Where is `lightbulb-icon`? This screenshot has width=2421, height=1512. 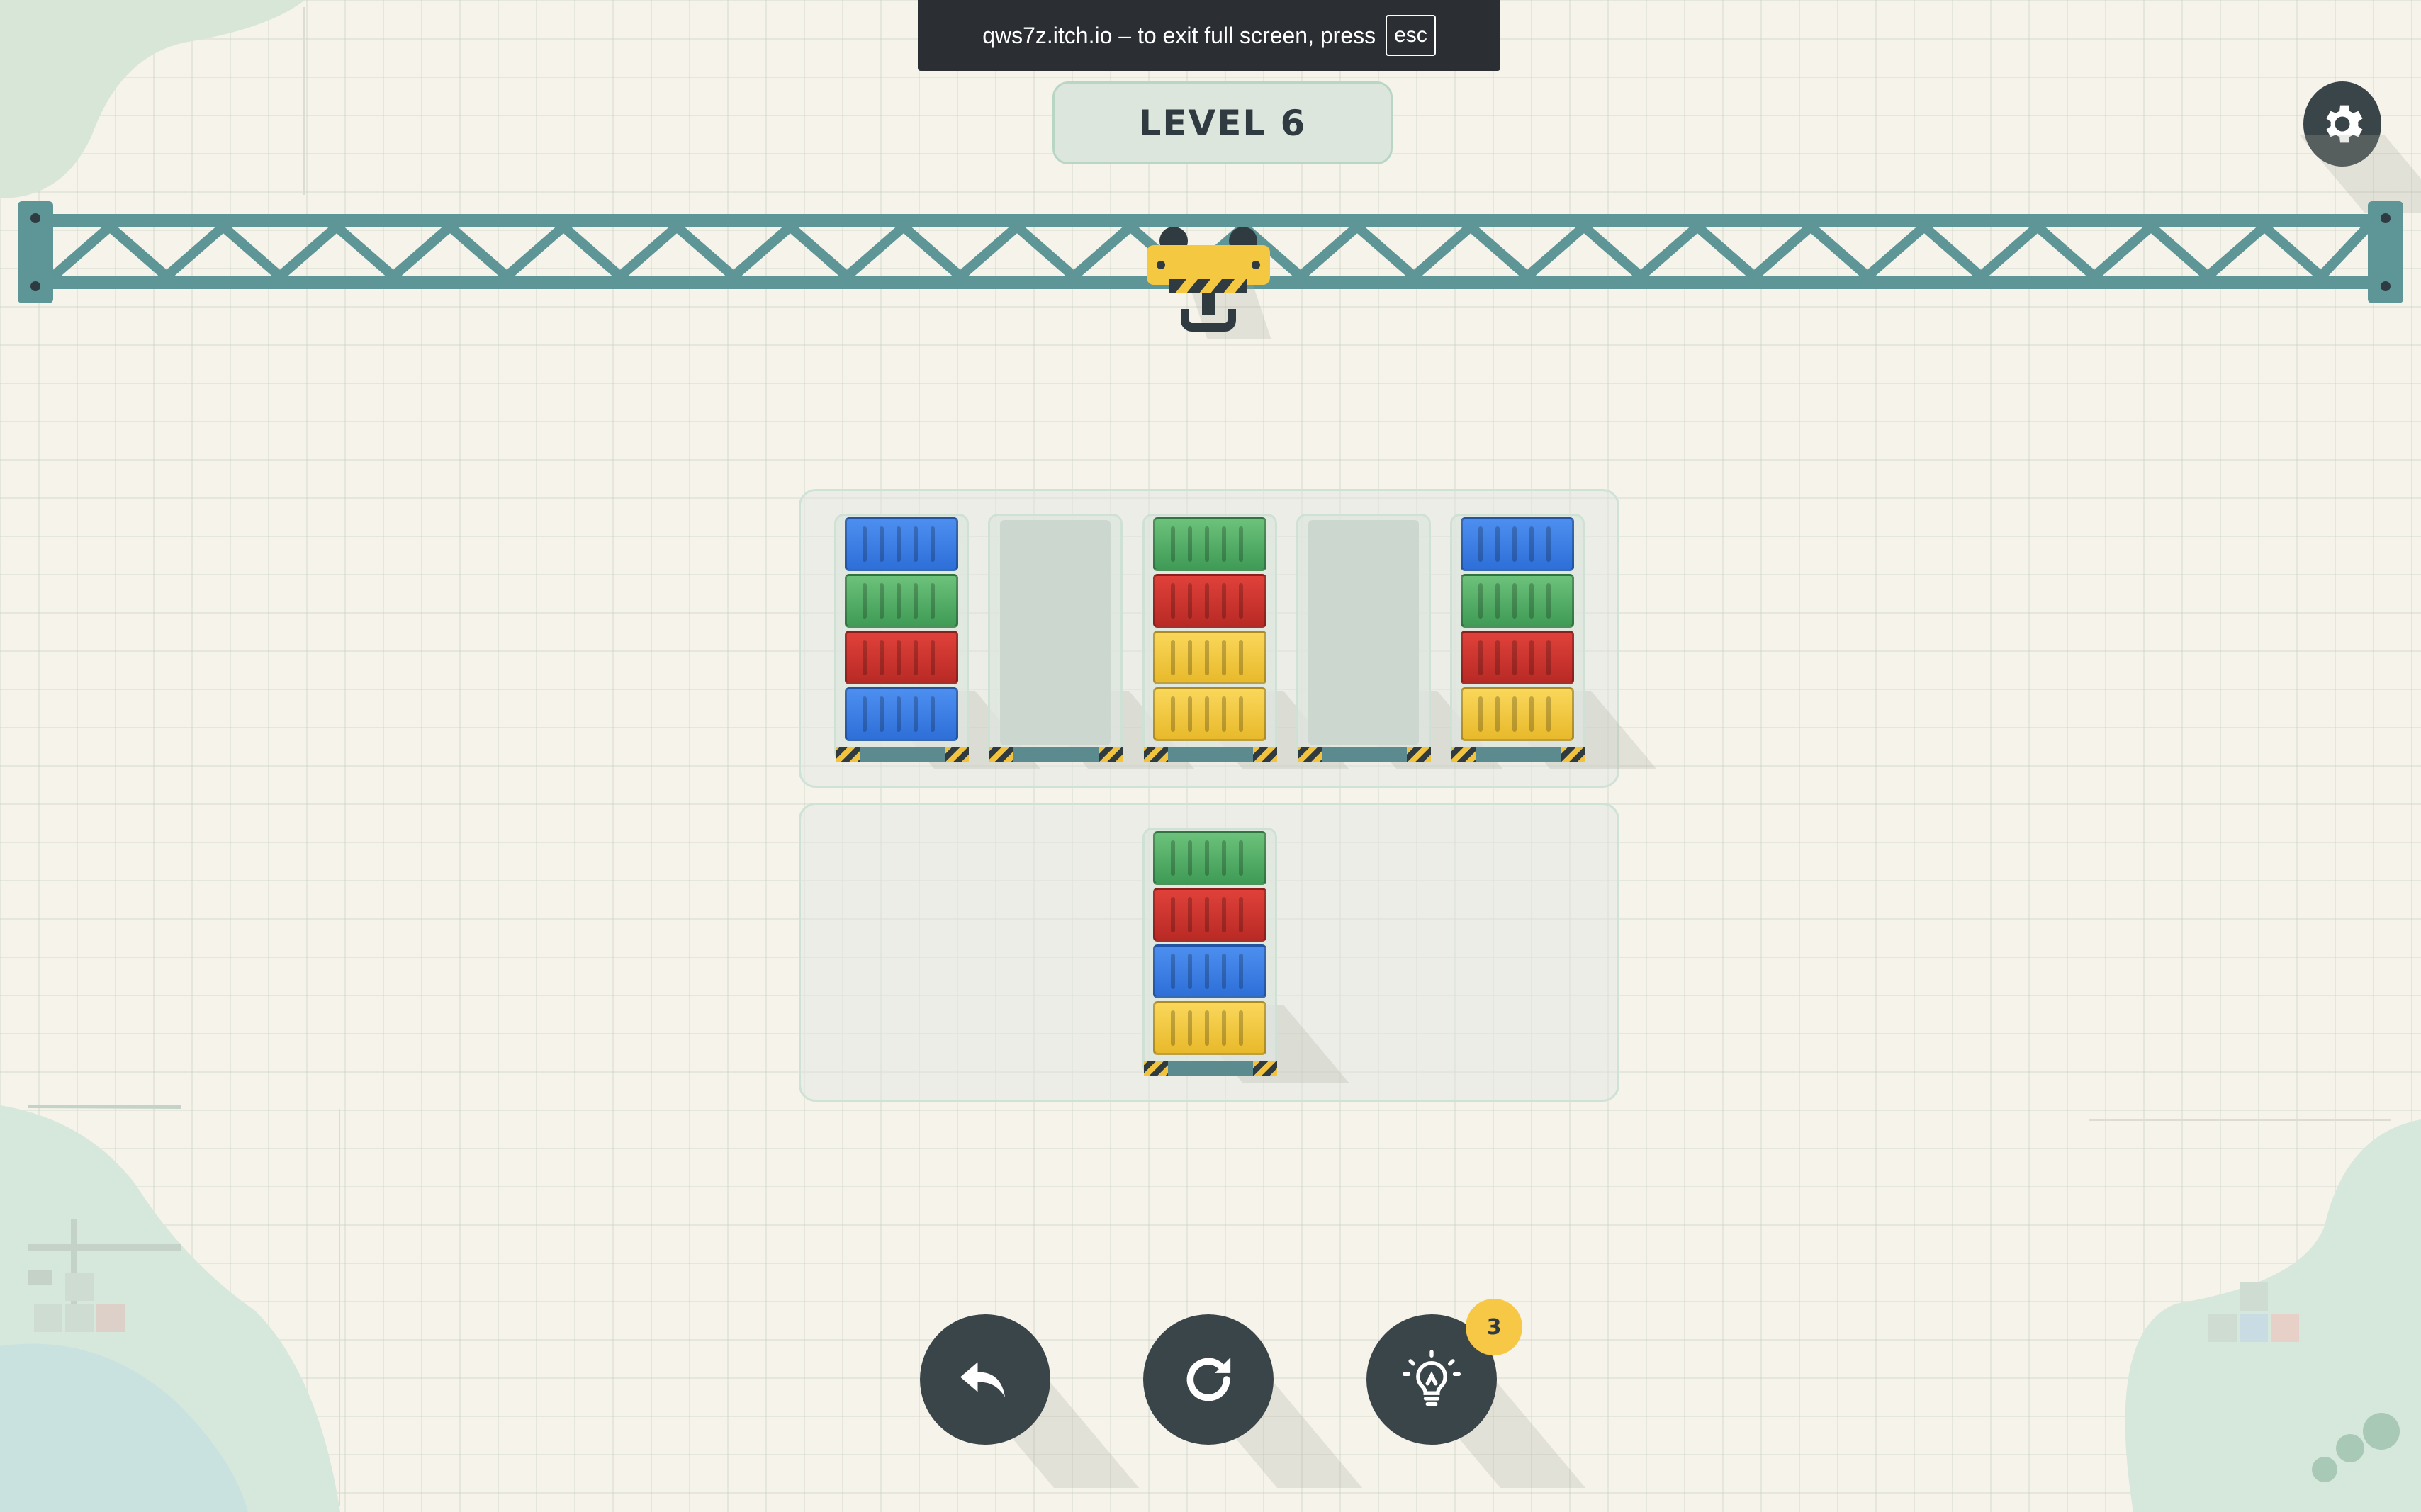
lightbulb-icon is located at coordinates (1431, 1378).